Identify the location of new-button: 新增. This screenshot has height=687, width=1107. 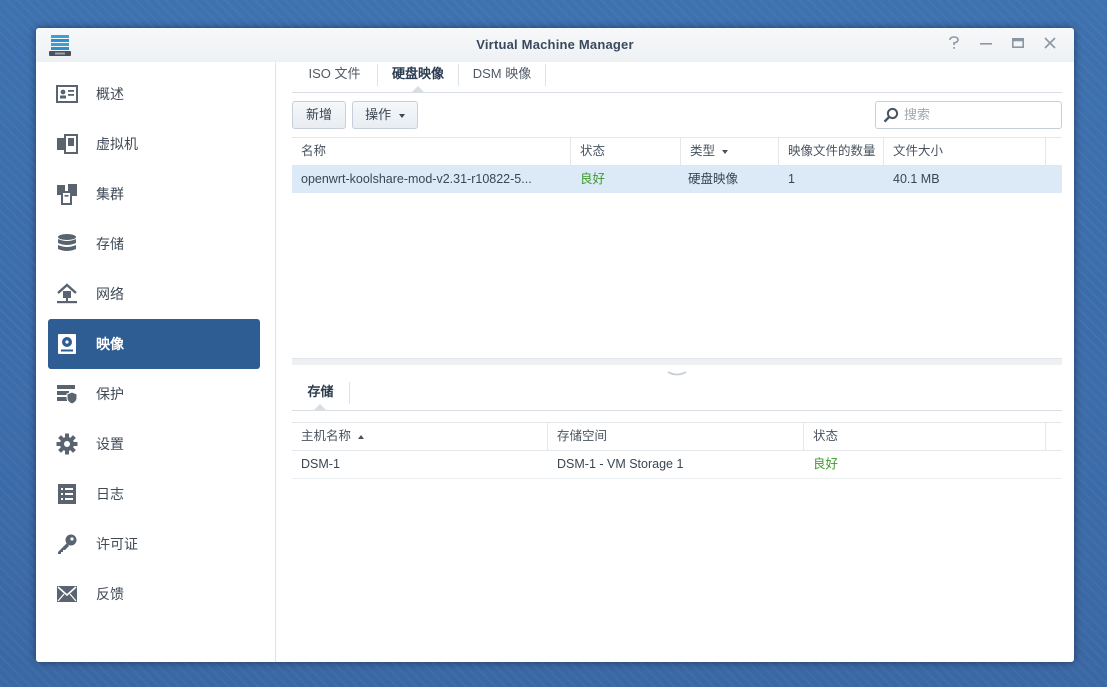
(319, 115).